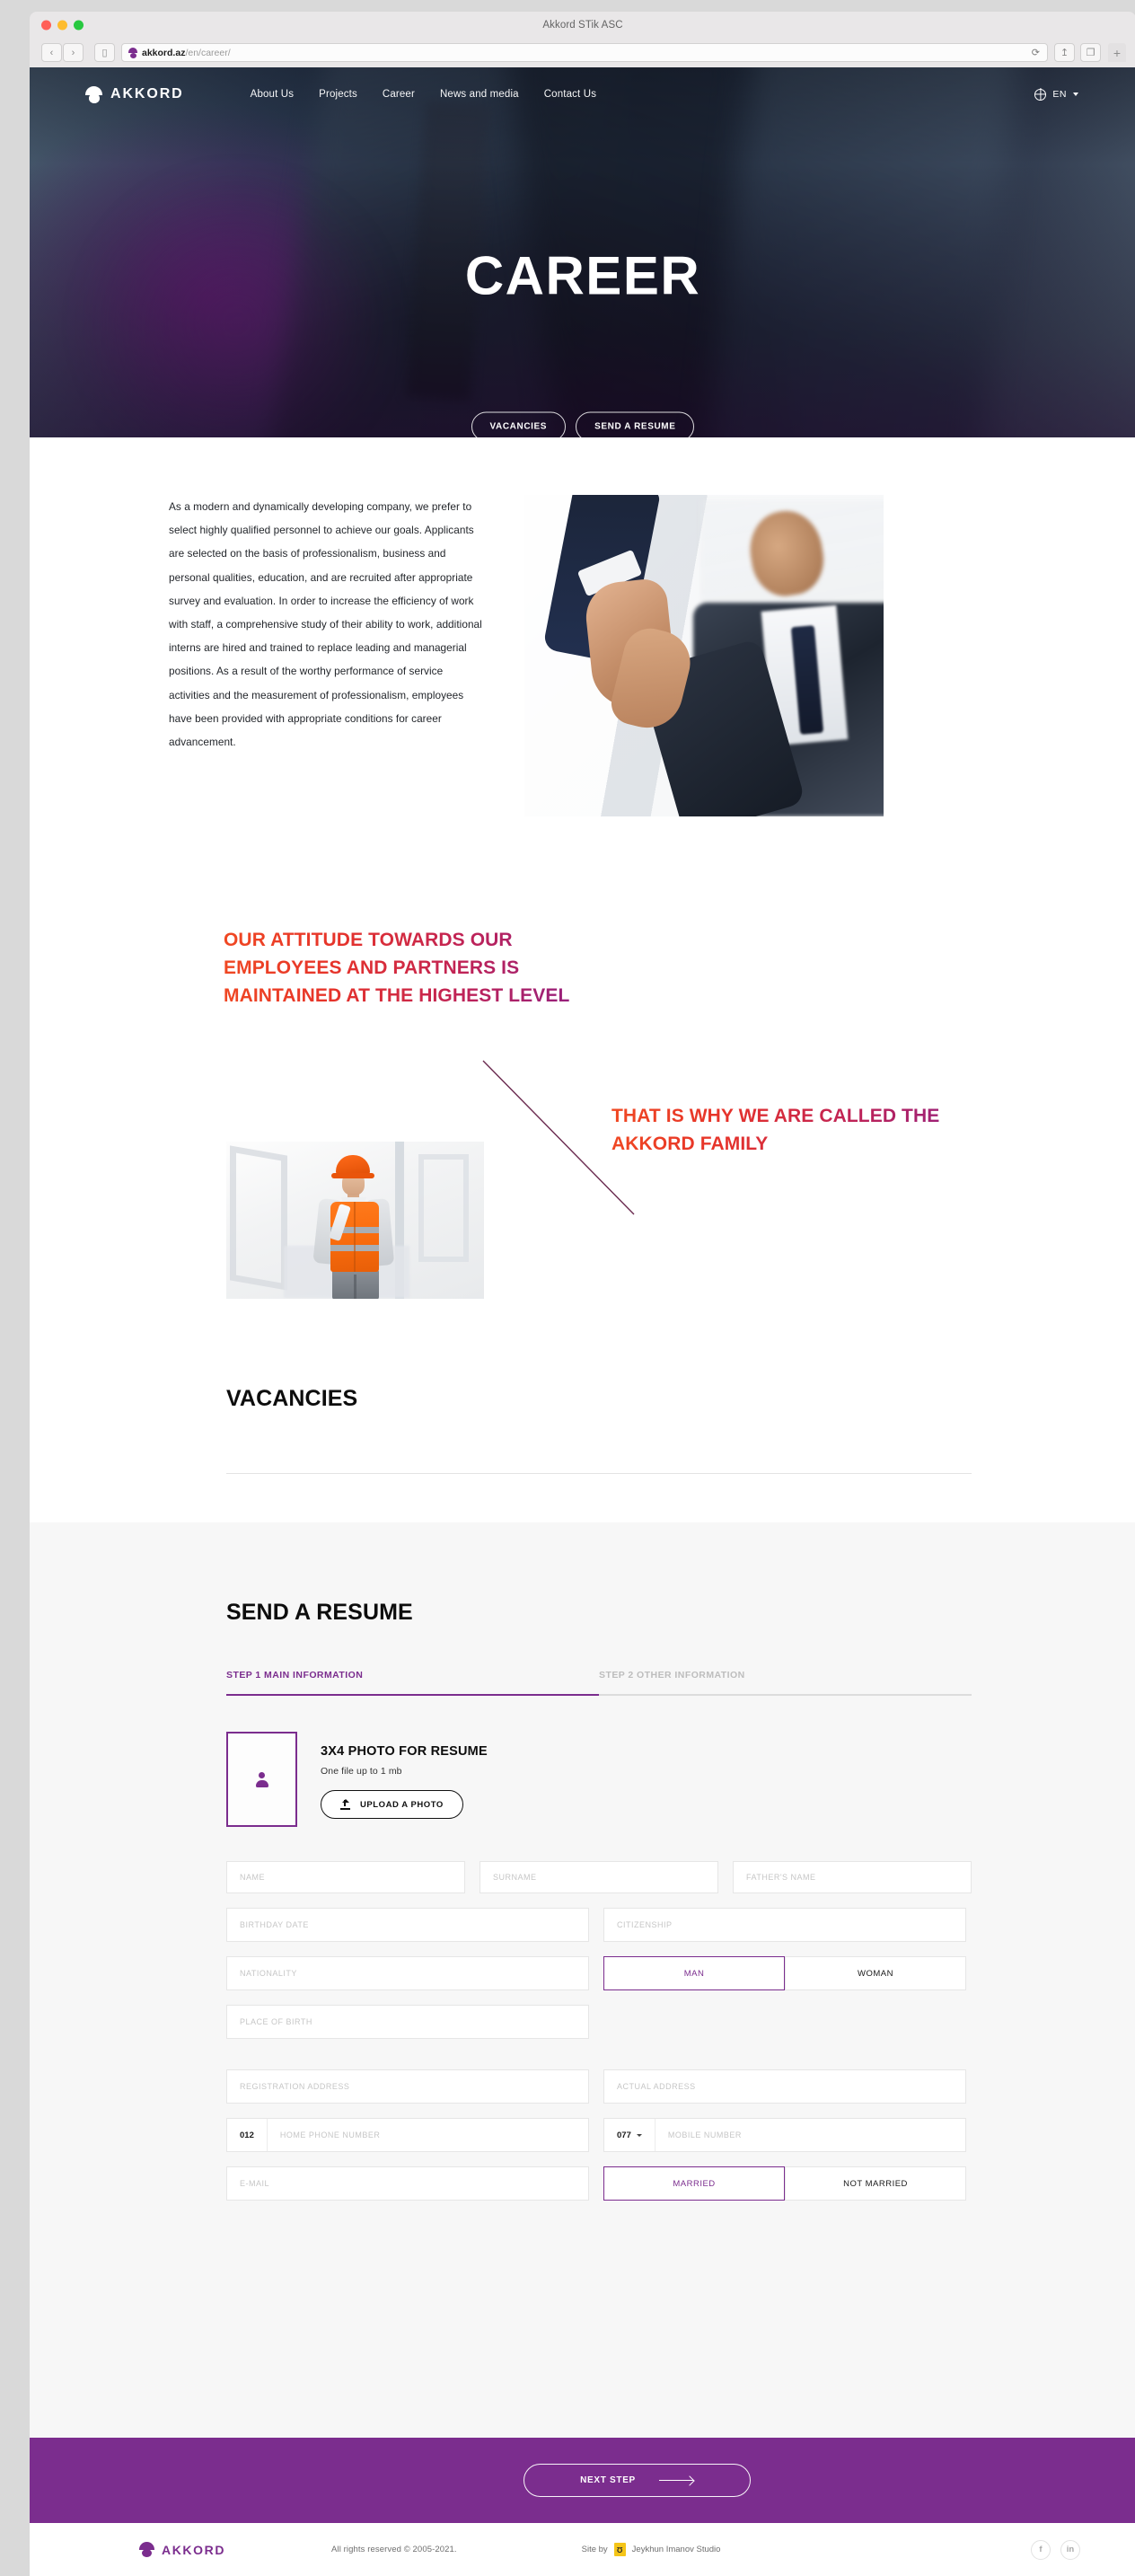  I want to click on nav-item-contact-us: Contact Us, so click(570, 94).